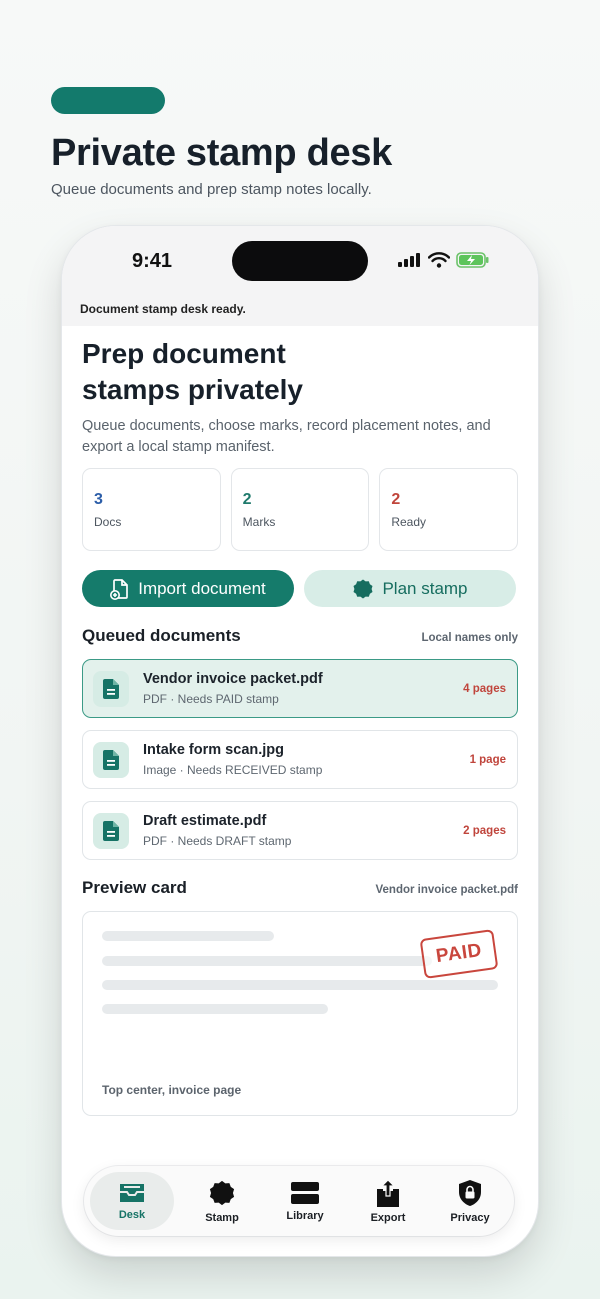 The width and height of the screenshot is (600, 1299). What do you see at coordinates (119, 589) in the screenshot?
I see `file-add-icon` at bounding box center [119, 589].